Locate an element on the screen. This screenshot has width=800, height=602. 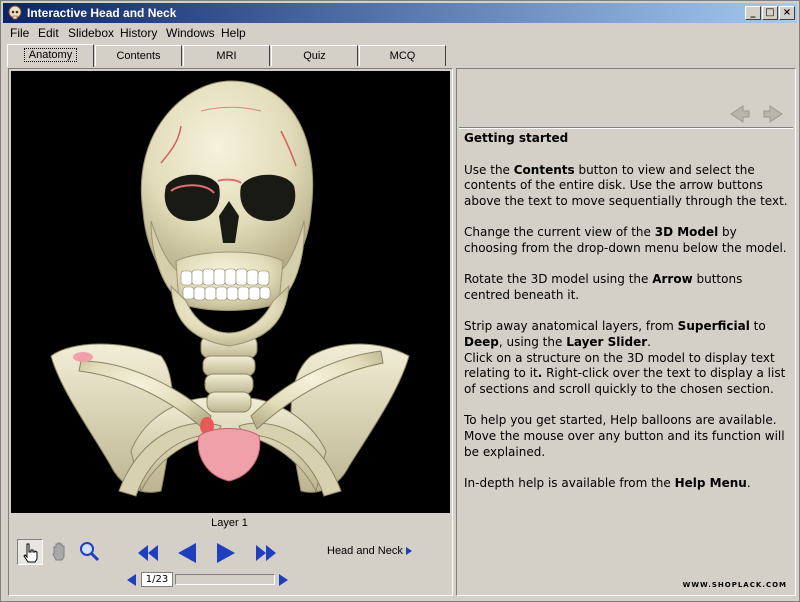
tab-contents: Contents is located at coordinates (138, 55).